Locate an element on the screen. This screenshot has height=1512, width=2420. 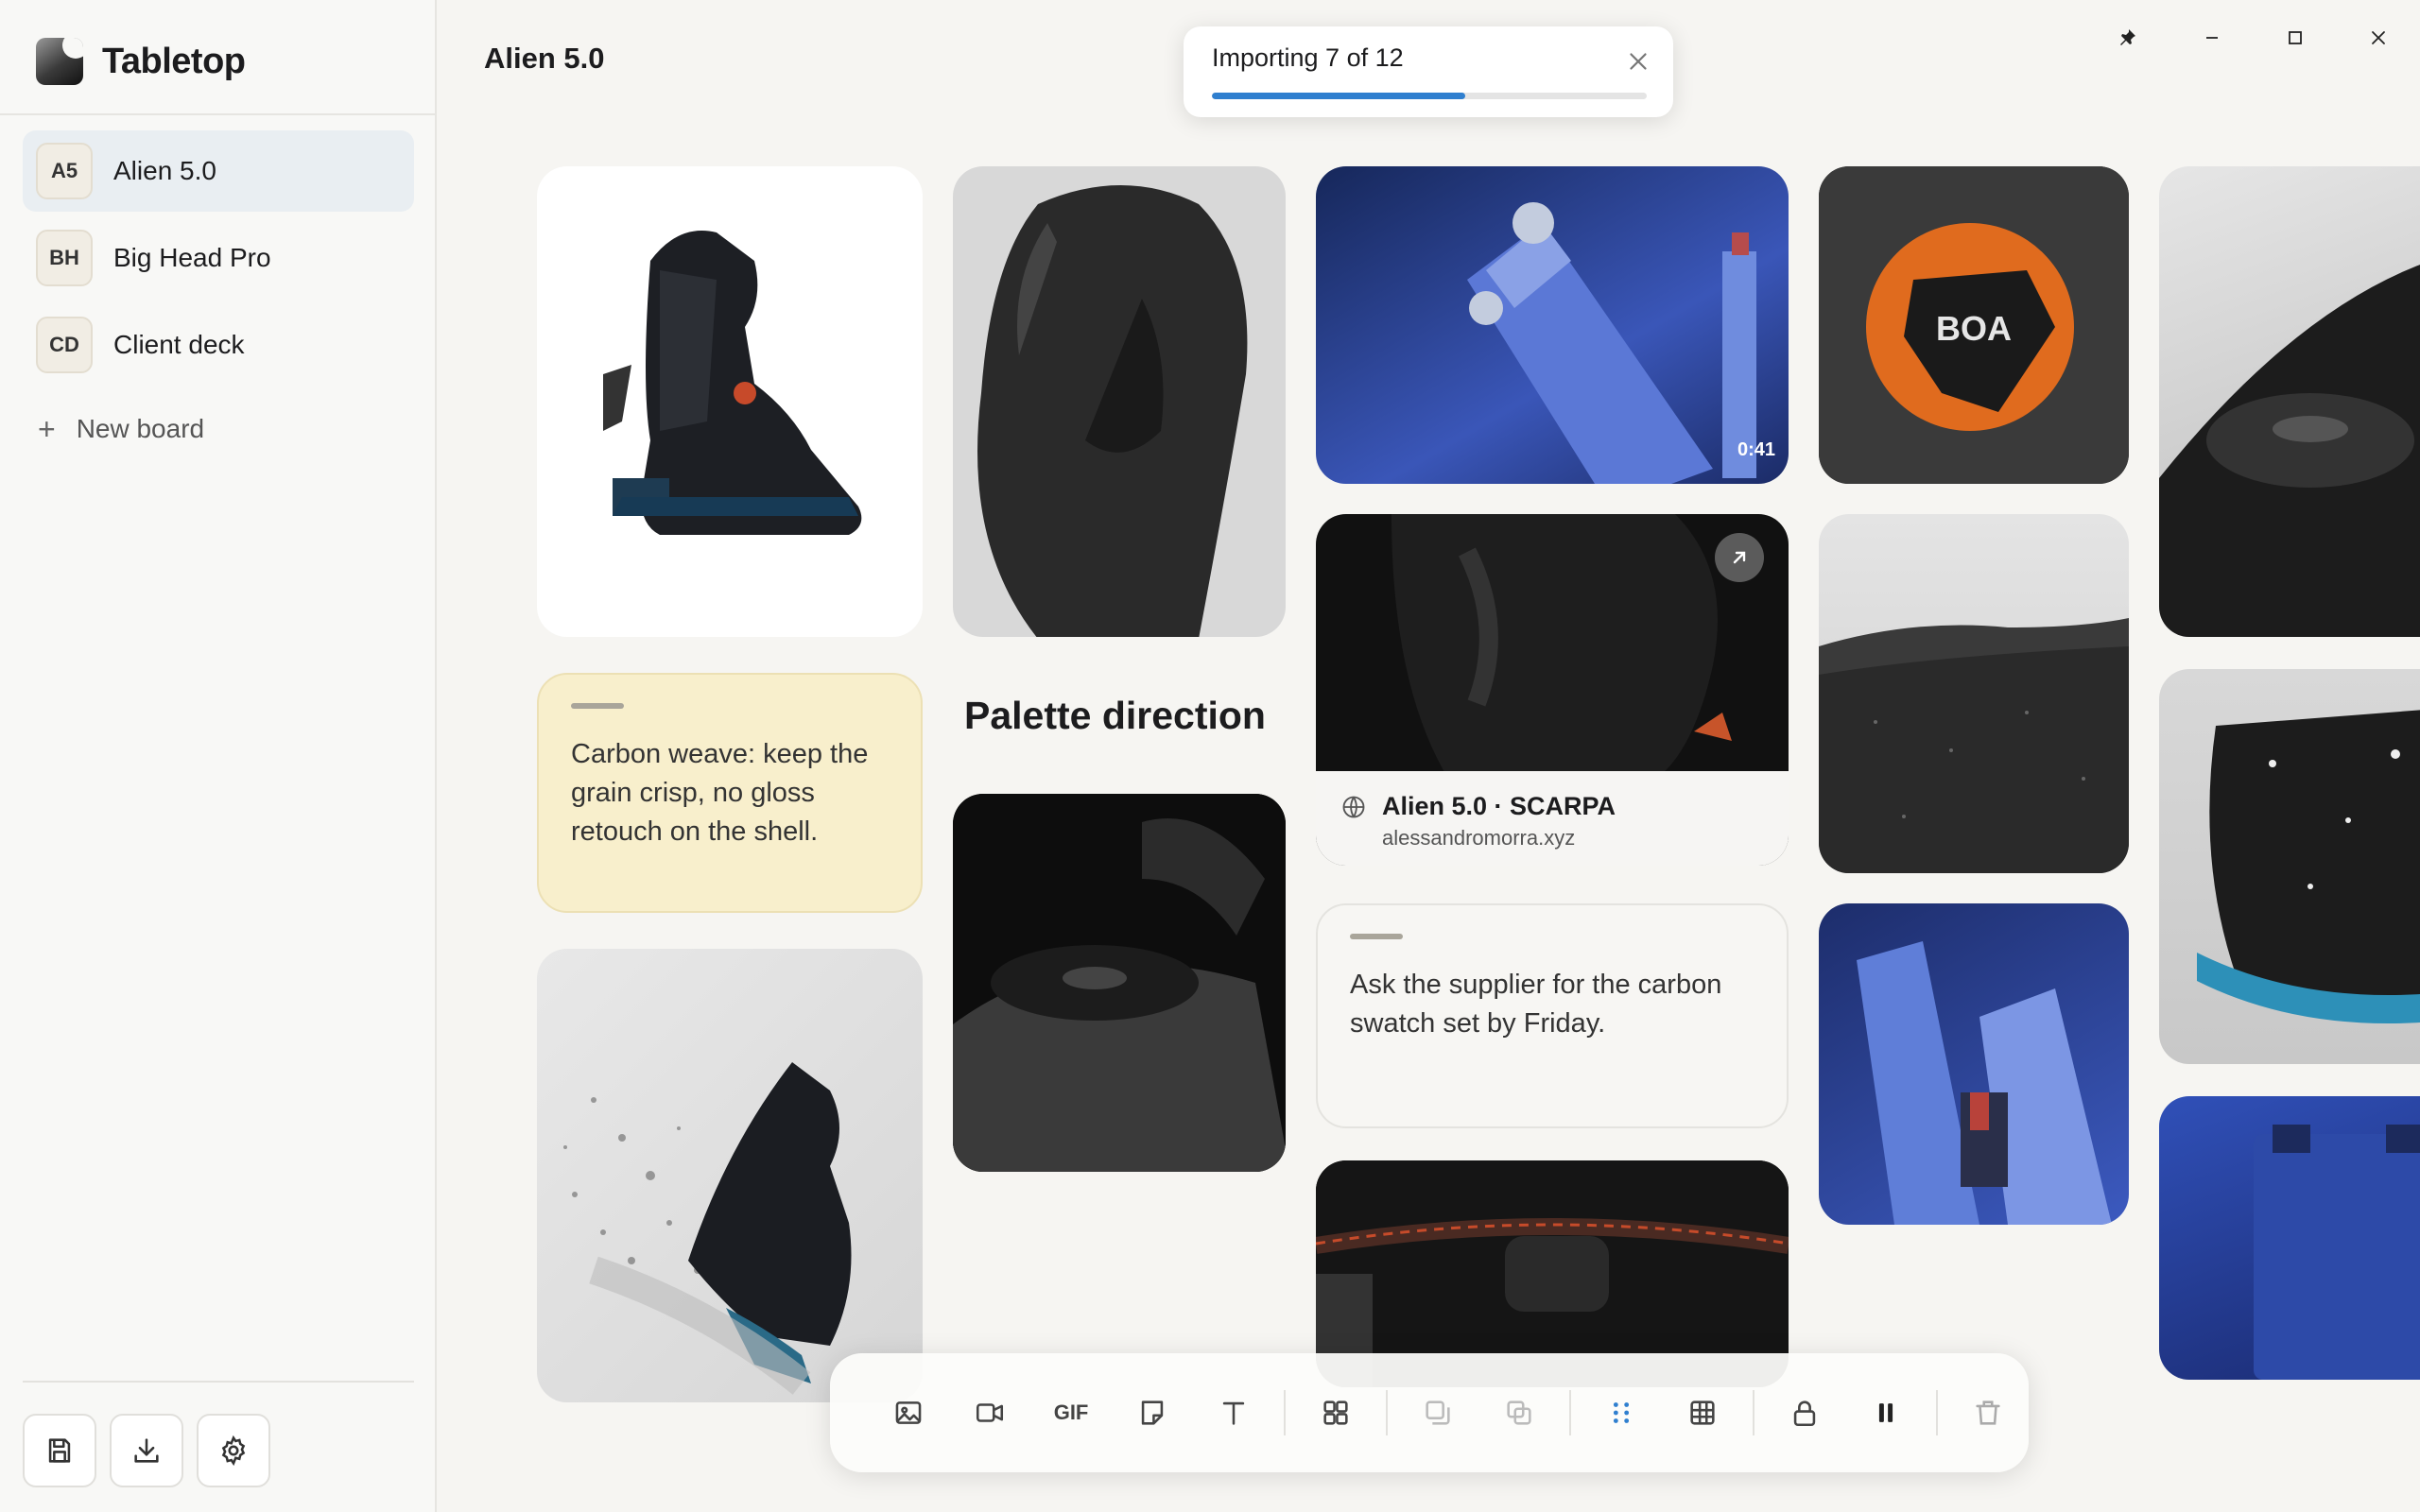
video-card-bottle: 0:41 is located at coordinates (1552, 325).